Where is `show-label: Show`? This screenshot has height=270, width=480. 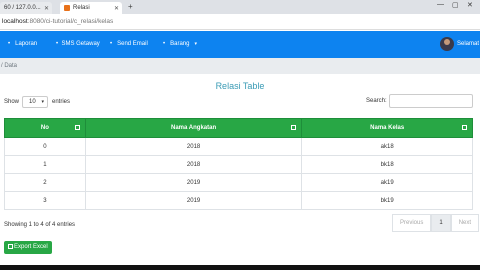
show-label: Show is located at coordinates (12, 102).